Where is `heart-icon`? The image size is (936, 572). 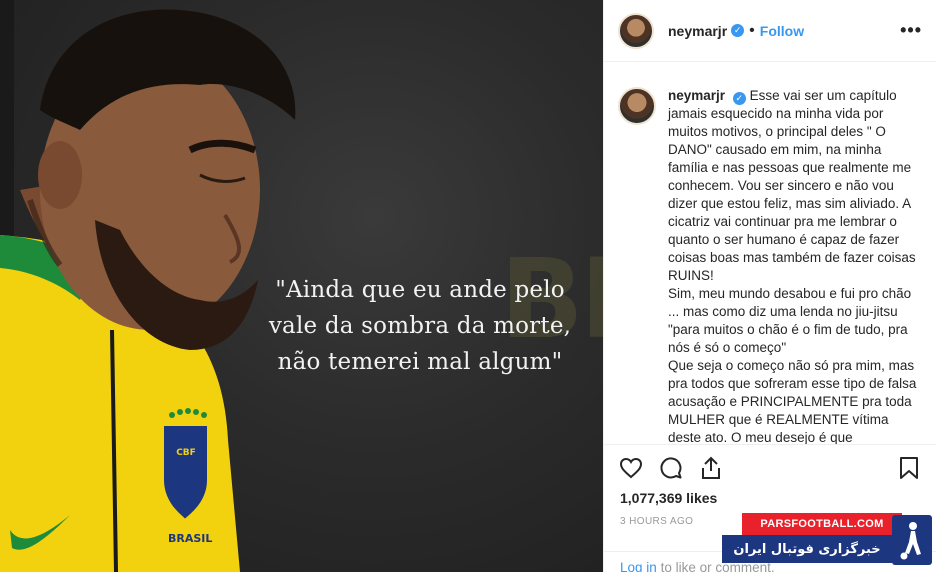 heart-icon is located at coordinates (631, 467).